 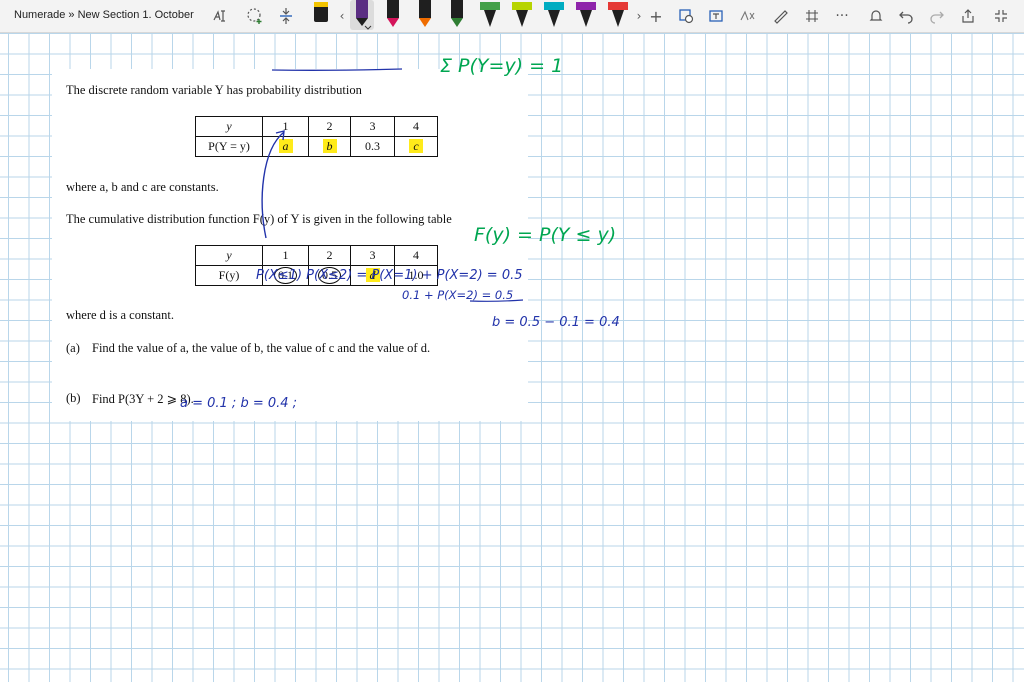 I want to click on pen-pink-icon, so click(x=393, y=15).